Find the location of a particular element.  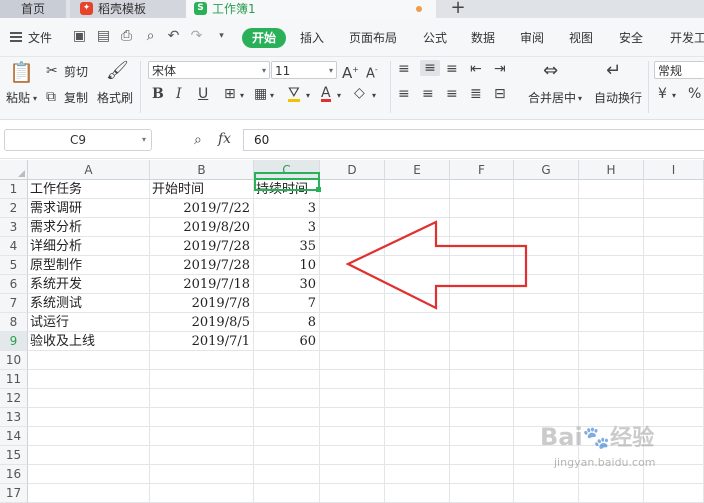

cell-e11 is located at coordinates (417, 379).